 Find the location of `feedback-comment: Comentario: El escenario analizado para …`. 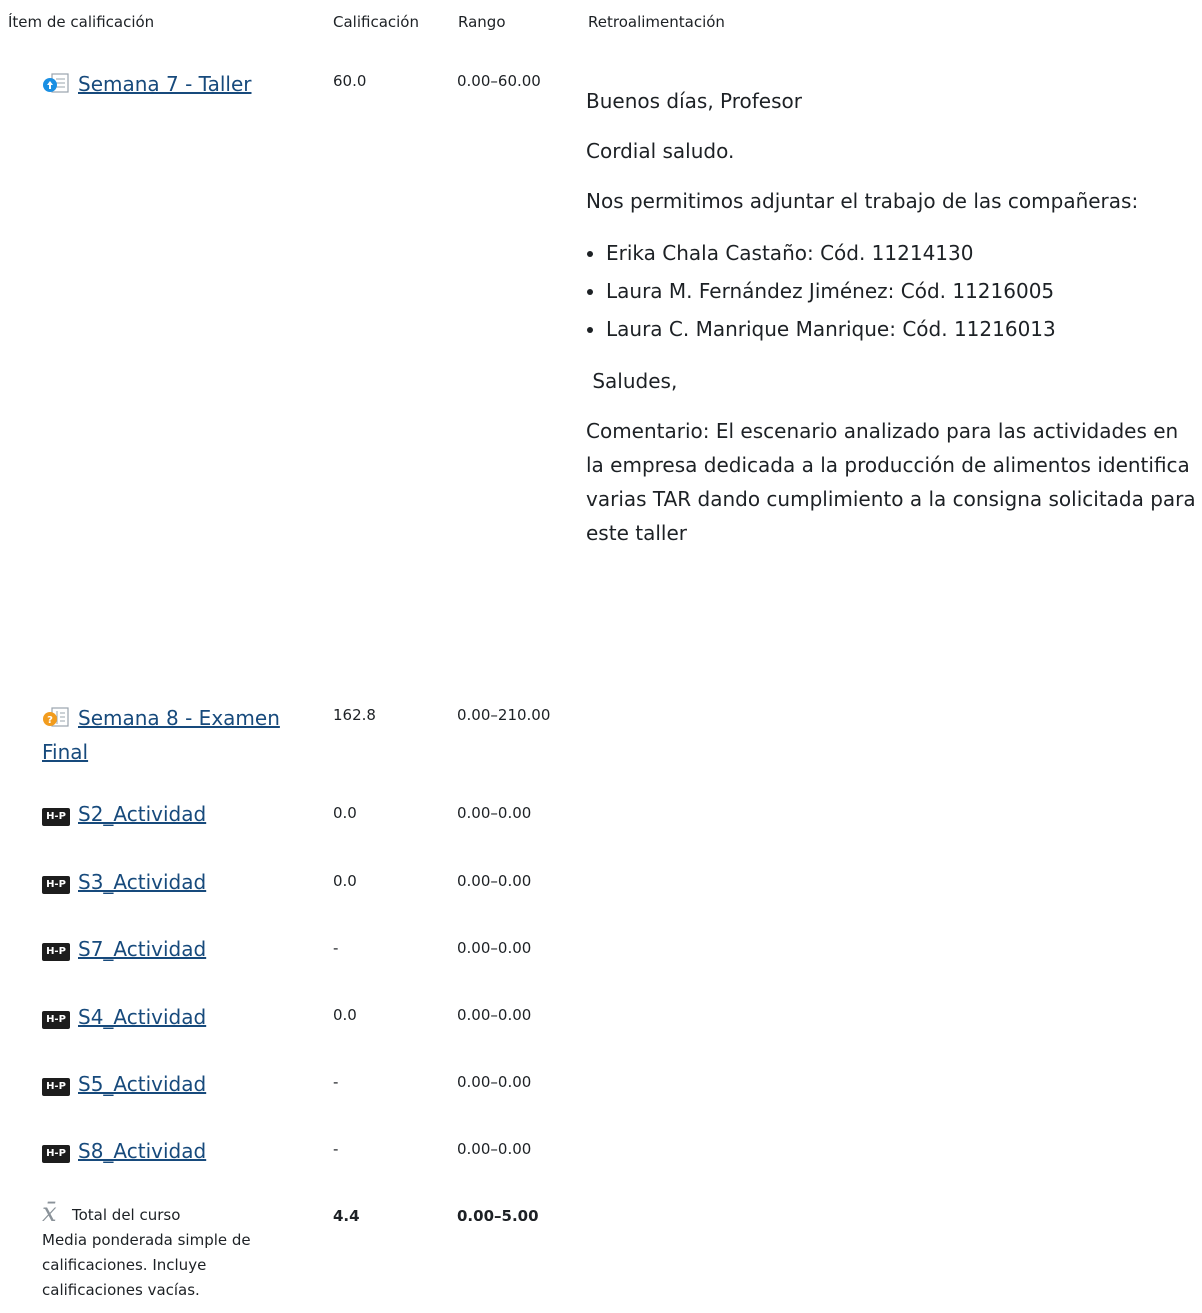

feedback-comment: Comentario: El escenario analizado para … is located at coordinates (891, 482).